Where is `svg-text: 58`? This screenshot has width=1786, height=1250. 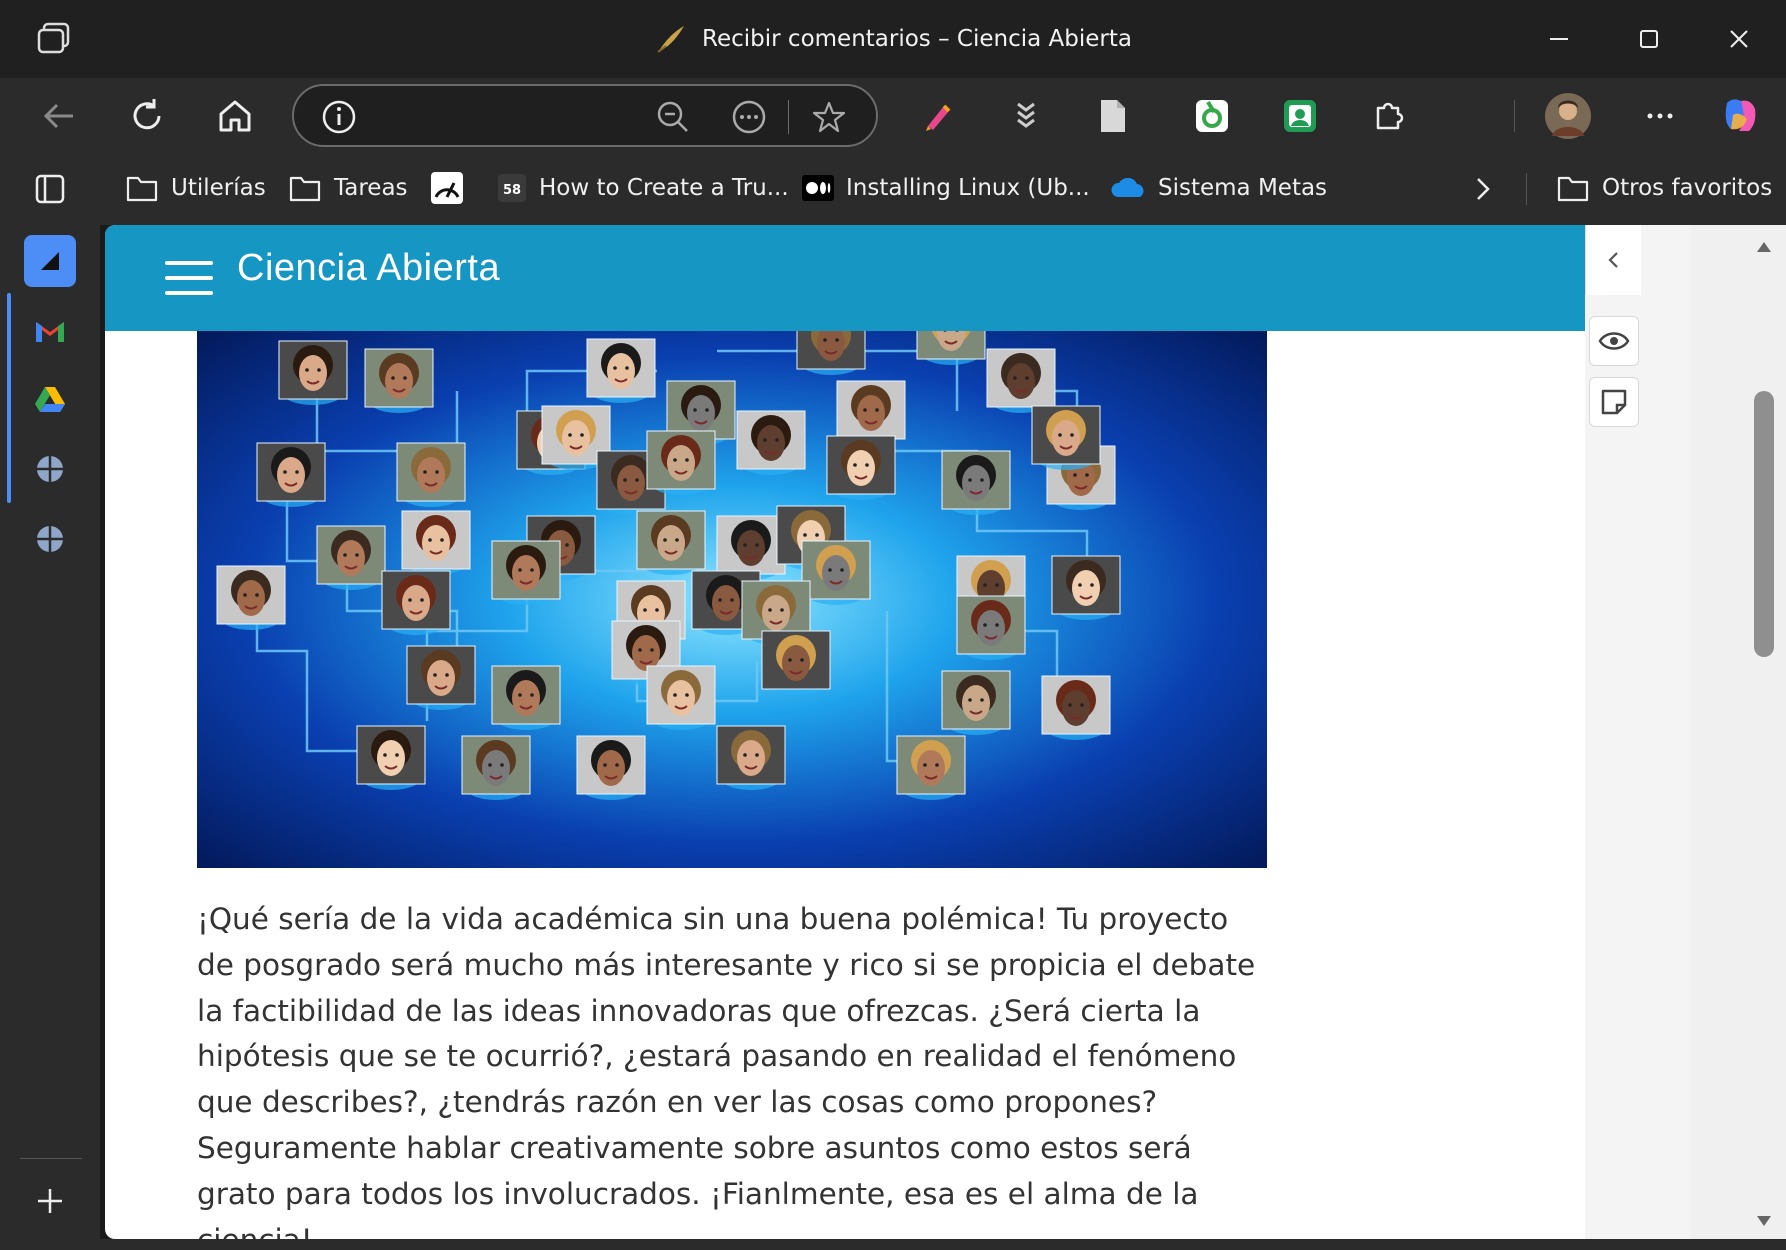 svg-text: 58 is located at coordinates (512, 190).